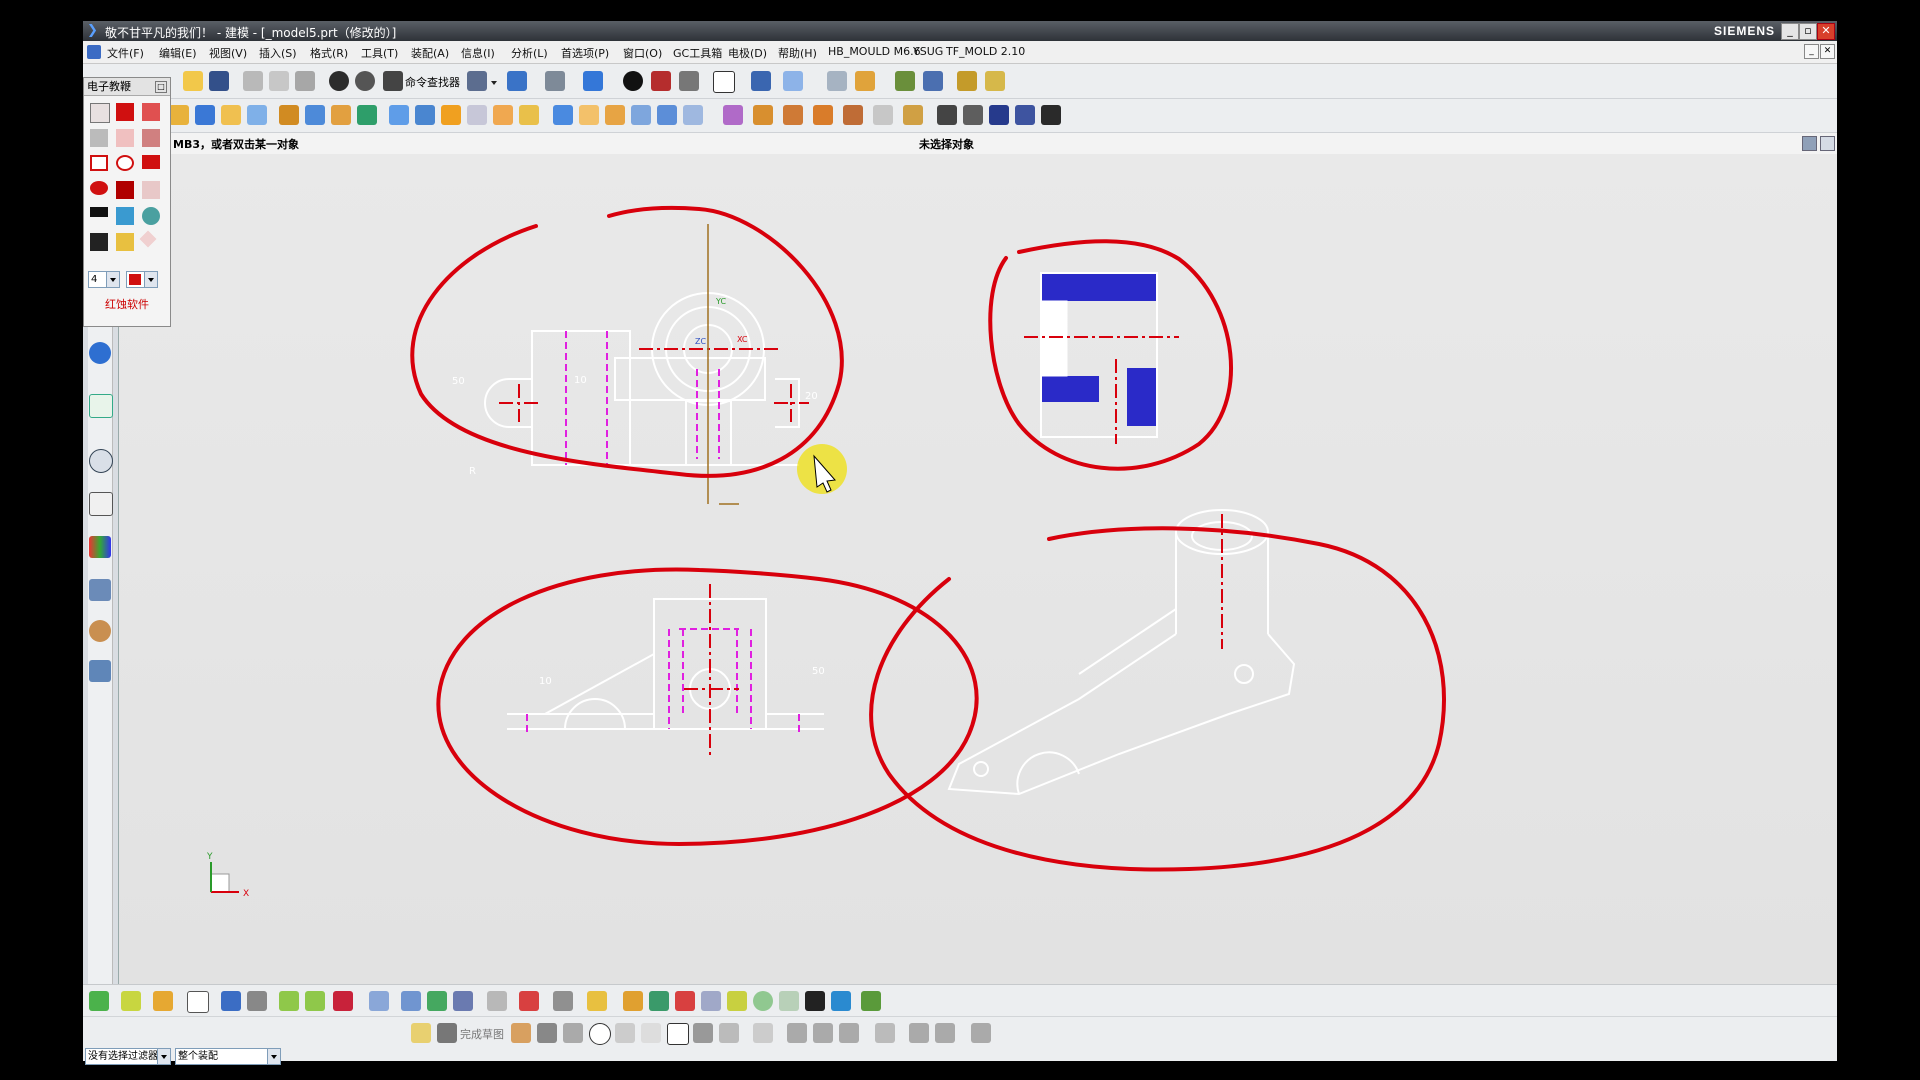 This screenshot has height=1080, width=1920. I want to click on trim-icon, so click(797, 1033).